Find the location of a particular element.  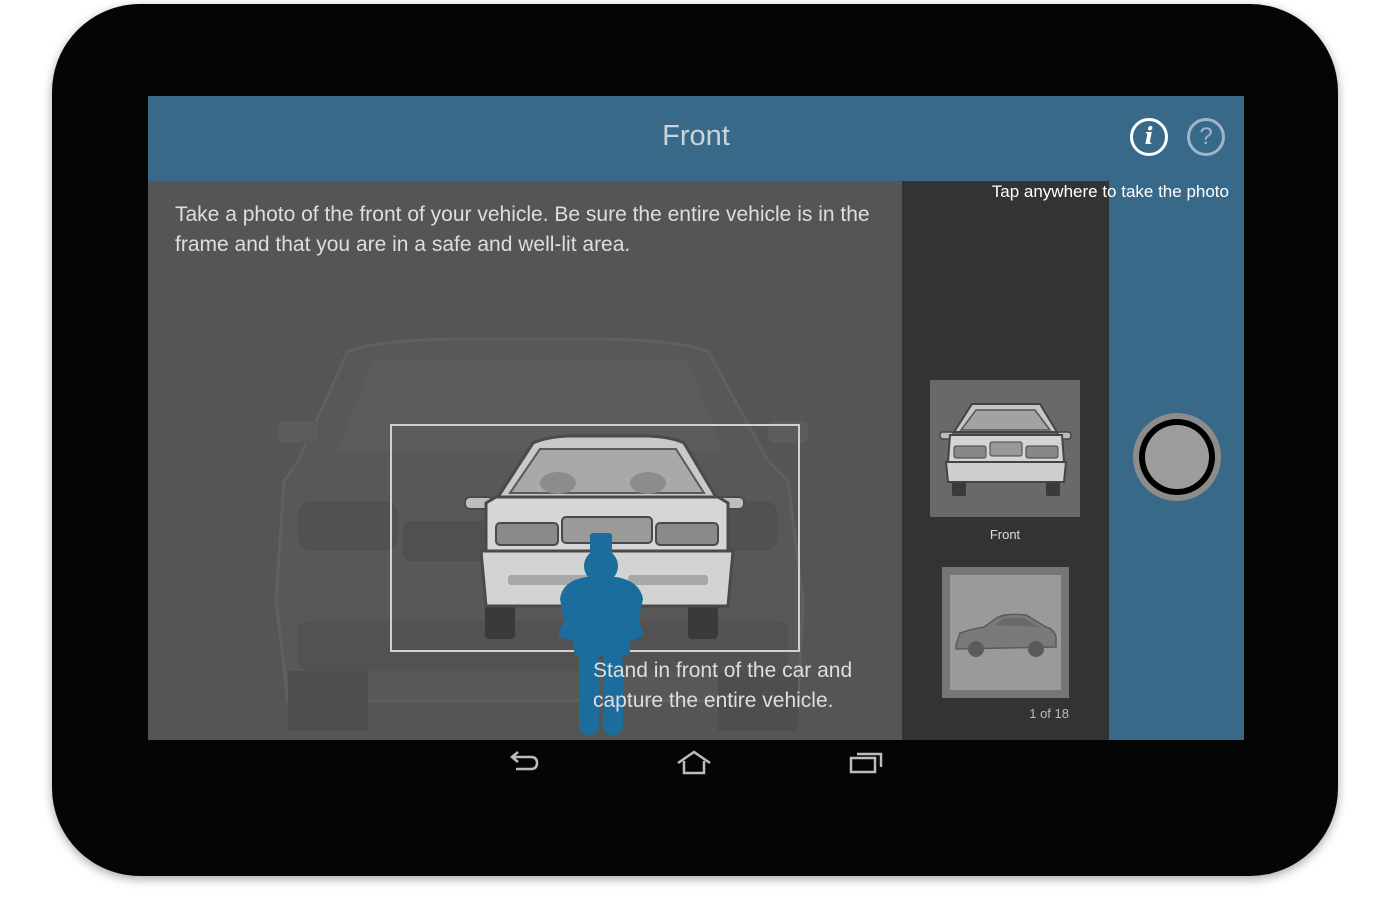

shutter-icon is located at coordinates (1177, 457).